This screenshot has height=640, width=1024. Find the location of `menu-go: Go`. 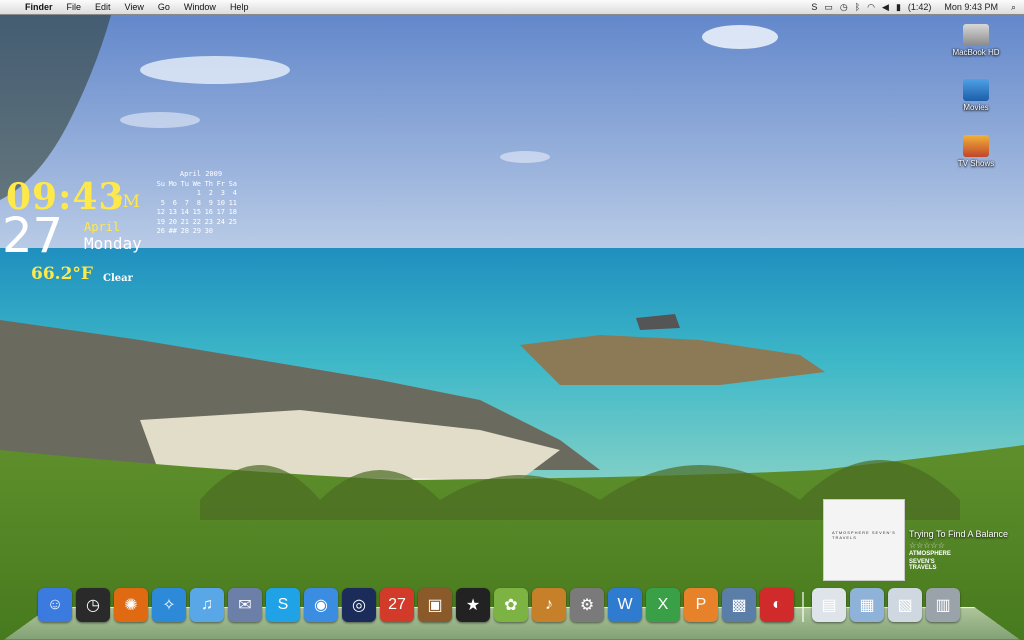

menu-go: Go is located at coordinates (164, 7).